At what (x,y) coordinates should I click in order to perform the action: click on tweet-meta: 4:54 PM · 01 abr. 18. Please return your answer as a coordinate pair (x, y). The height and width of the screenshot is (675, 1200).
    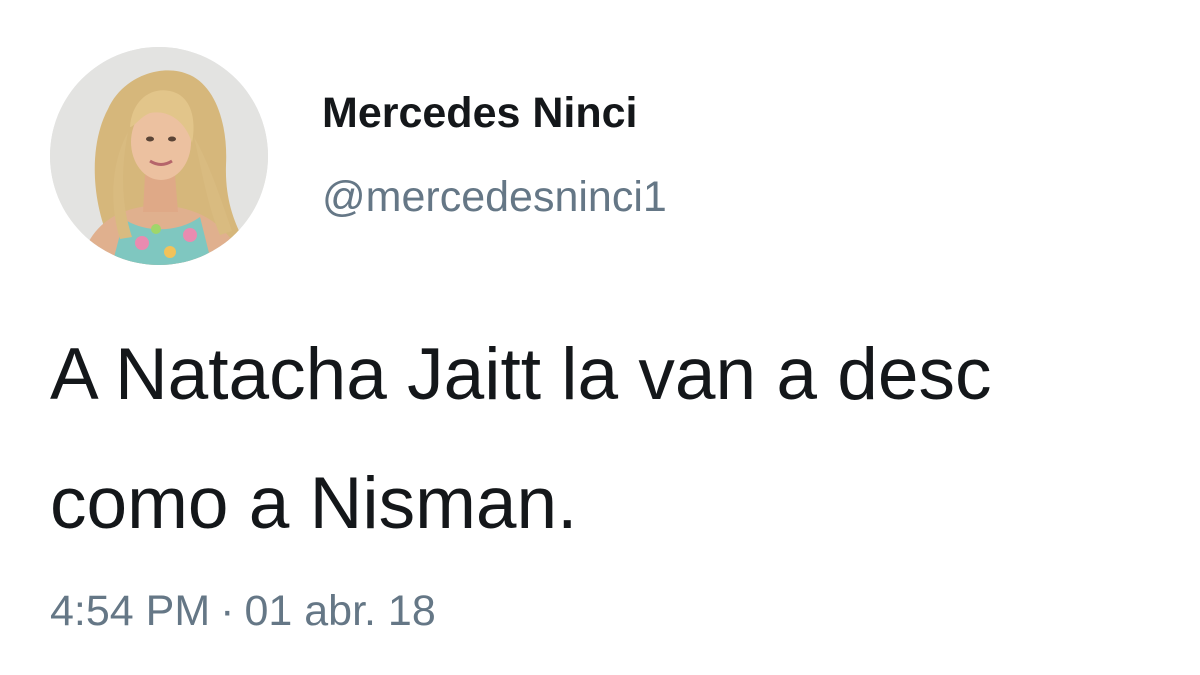
    Looking at the image, I should click on (243, 611).